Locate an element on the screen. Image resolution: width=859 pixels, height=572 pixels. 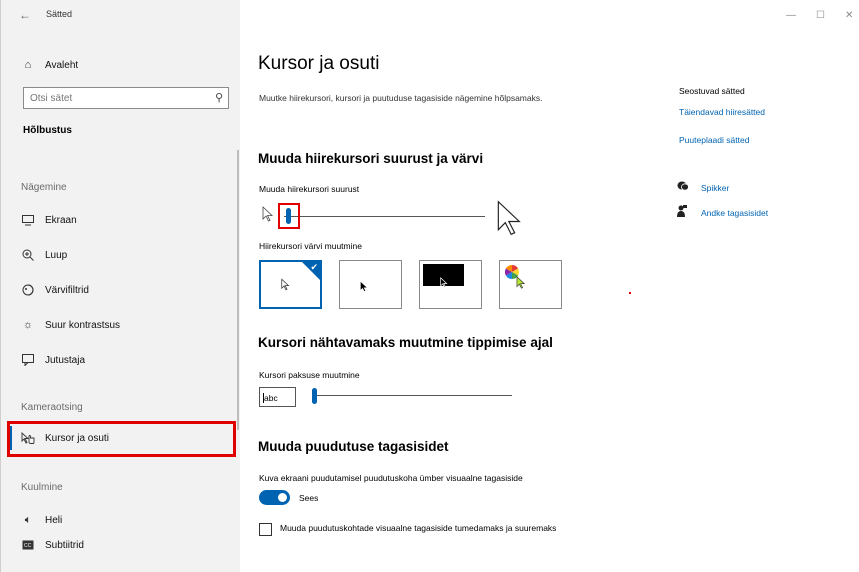
captions-icon: CC is located at coordinates (28, 545).